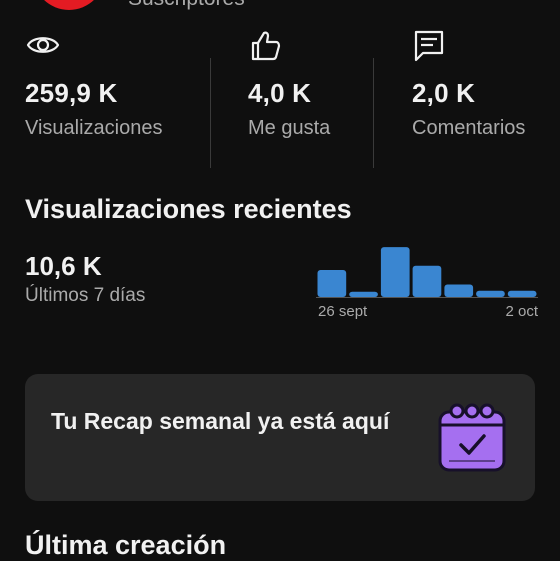 The height and width of the screenshot is (561, 560). Describe the element at coordinates (126, 545) in the screenshot. I see `last-creation-title: Última creación` at that location.